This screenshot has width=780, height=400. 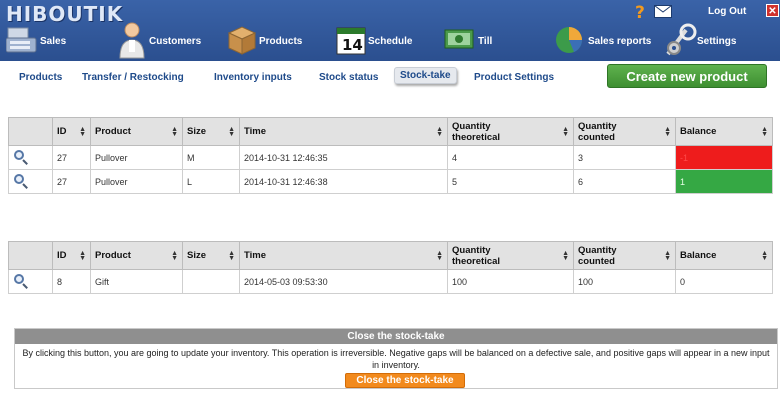 What do you see at coordinates (40, 77) in the screenshot?
I see `subnav-products: Products` at bounding box center [40, 77].